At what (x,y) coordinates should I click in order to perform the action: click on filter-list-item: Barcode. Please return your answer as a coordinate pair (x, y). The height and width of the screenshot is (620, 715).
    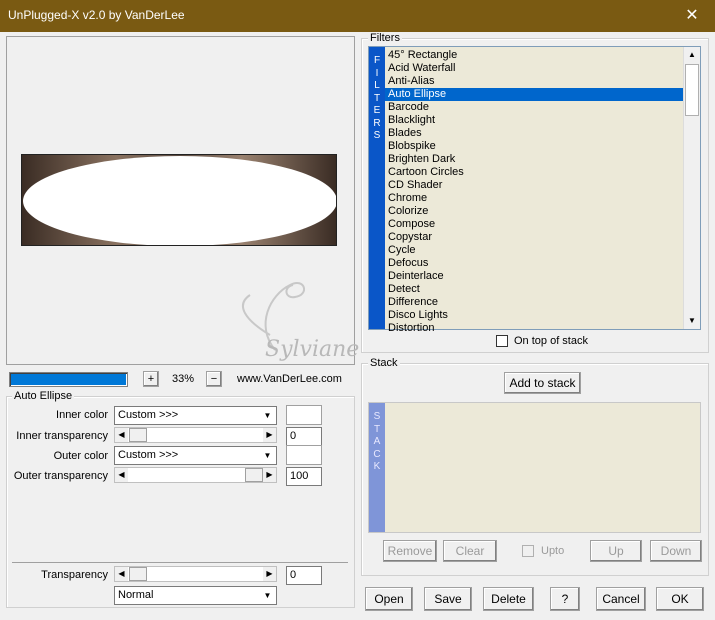
    Looking at the image, I should click on (535, 107).